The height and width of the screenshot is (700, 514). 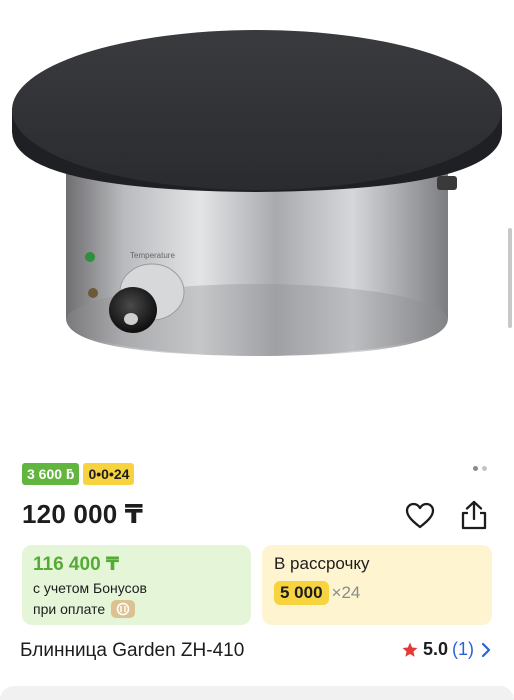 What do you see at coordinates (90, 588) in the screenshot?
I see `bonus-note: с учетом Бонусов` at bounding box center [90, 588].